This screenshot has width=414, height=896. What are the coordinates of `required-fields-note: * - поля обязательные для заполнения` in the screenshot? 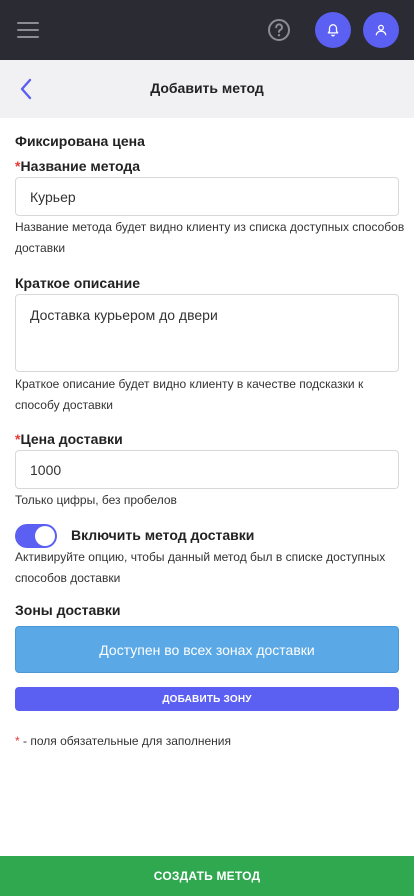 It's located at (123, 741).